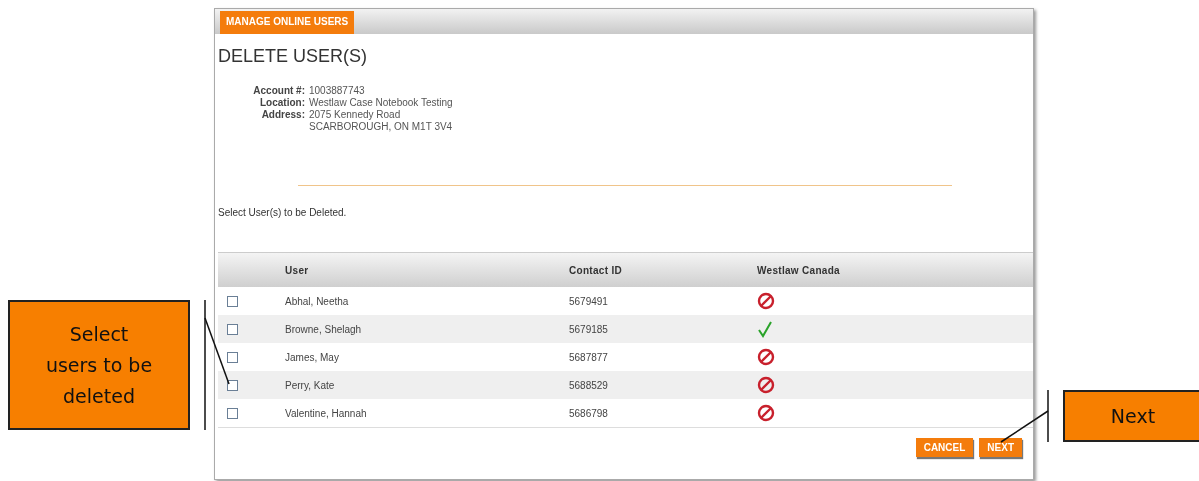 This screenshot has width=1199, height=481. What do you see at coordinates (596, 270) in the screenshot?
I see `column-header: Contact ID` at bounding box center [596, 270].